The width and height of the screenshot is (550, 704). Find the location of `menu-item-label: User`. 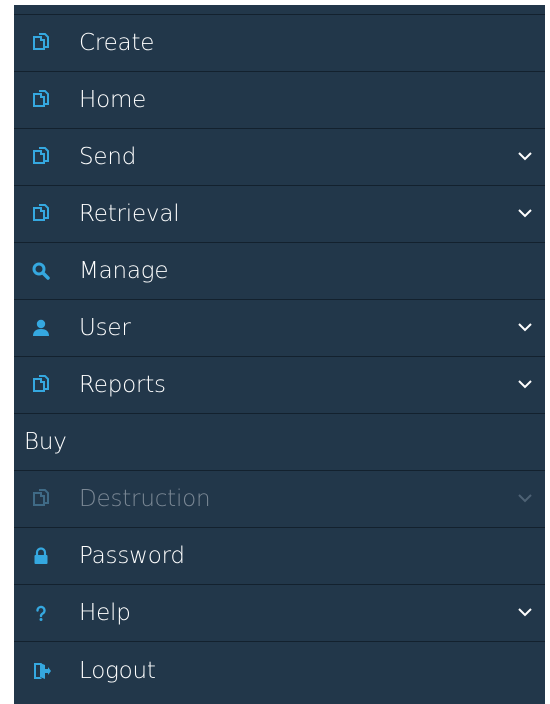

menu-item-label: User is located at coordinates (105, 328).